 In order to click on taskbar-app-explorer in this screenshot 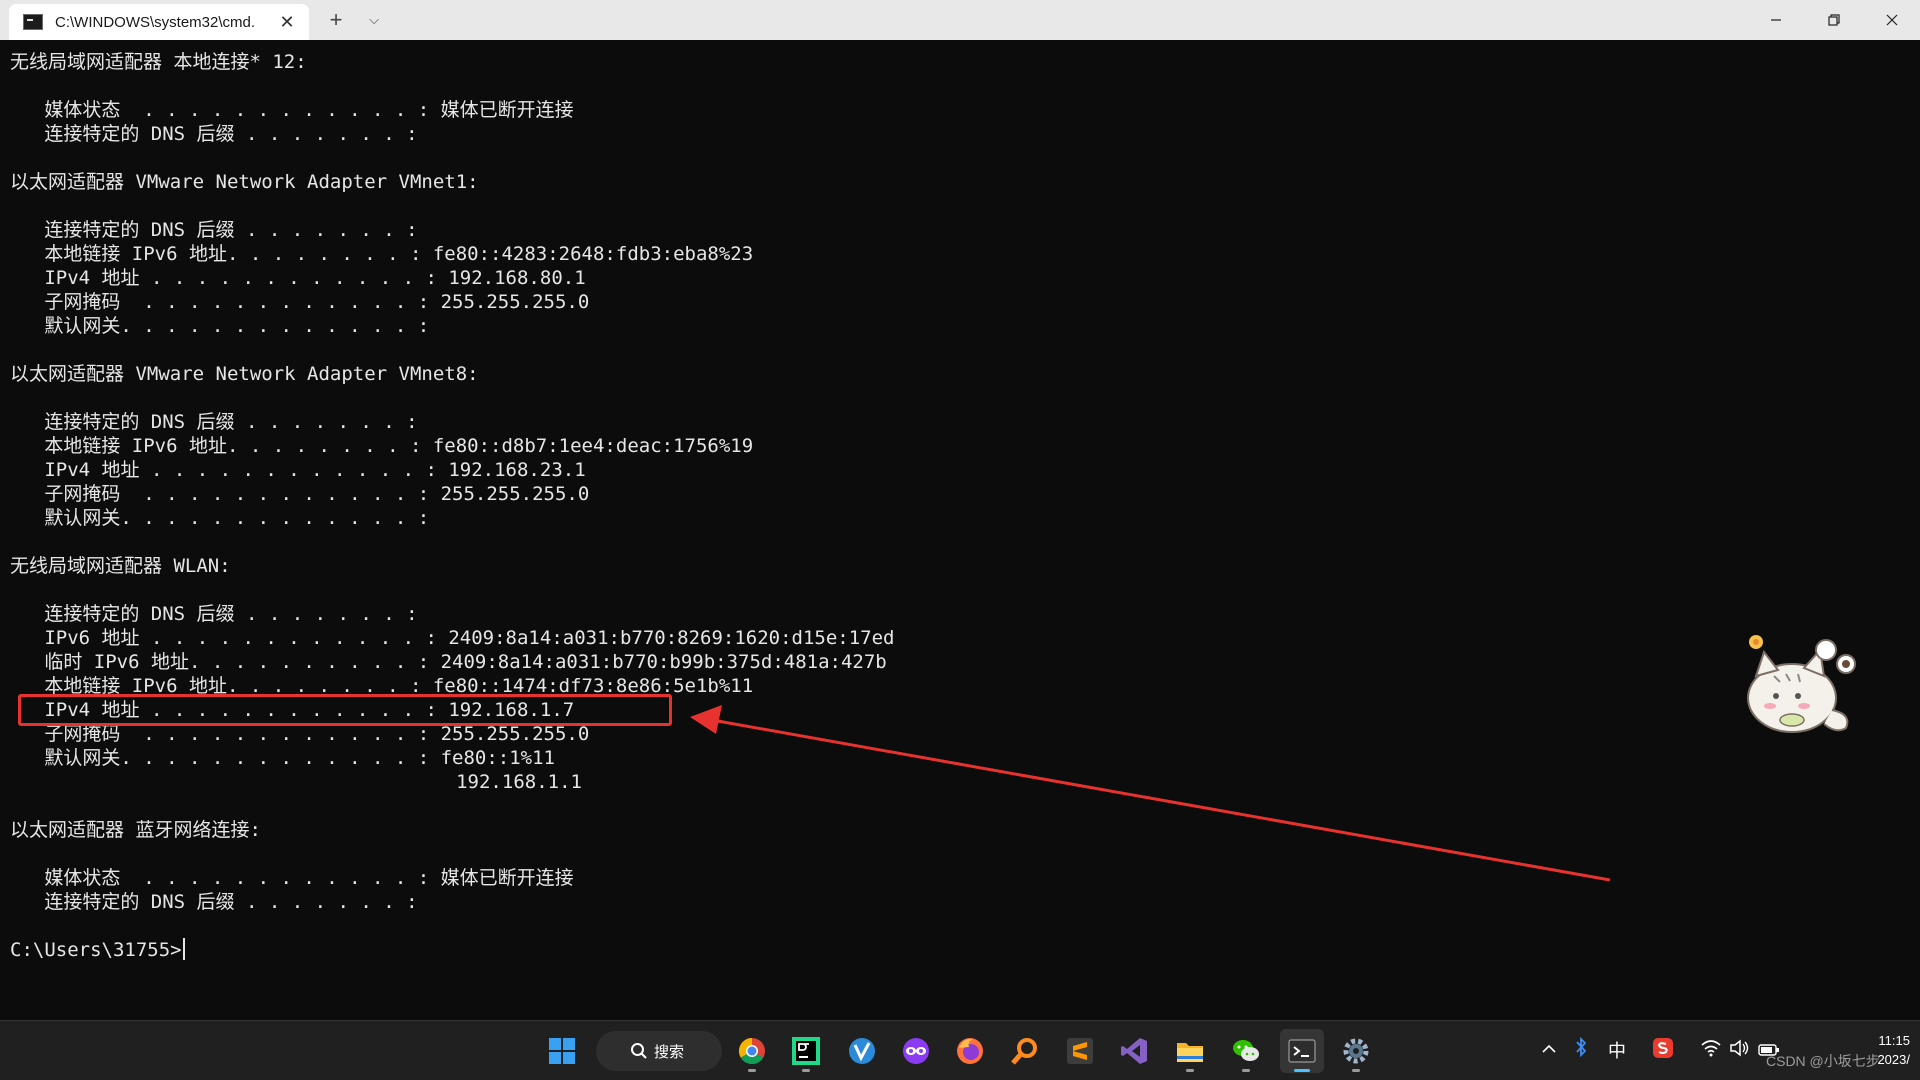, I will do `click(1190, 1051)`.